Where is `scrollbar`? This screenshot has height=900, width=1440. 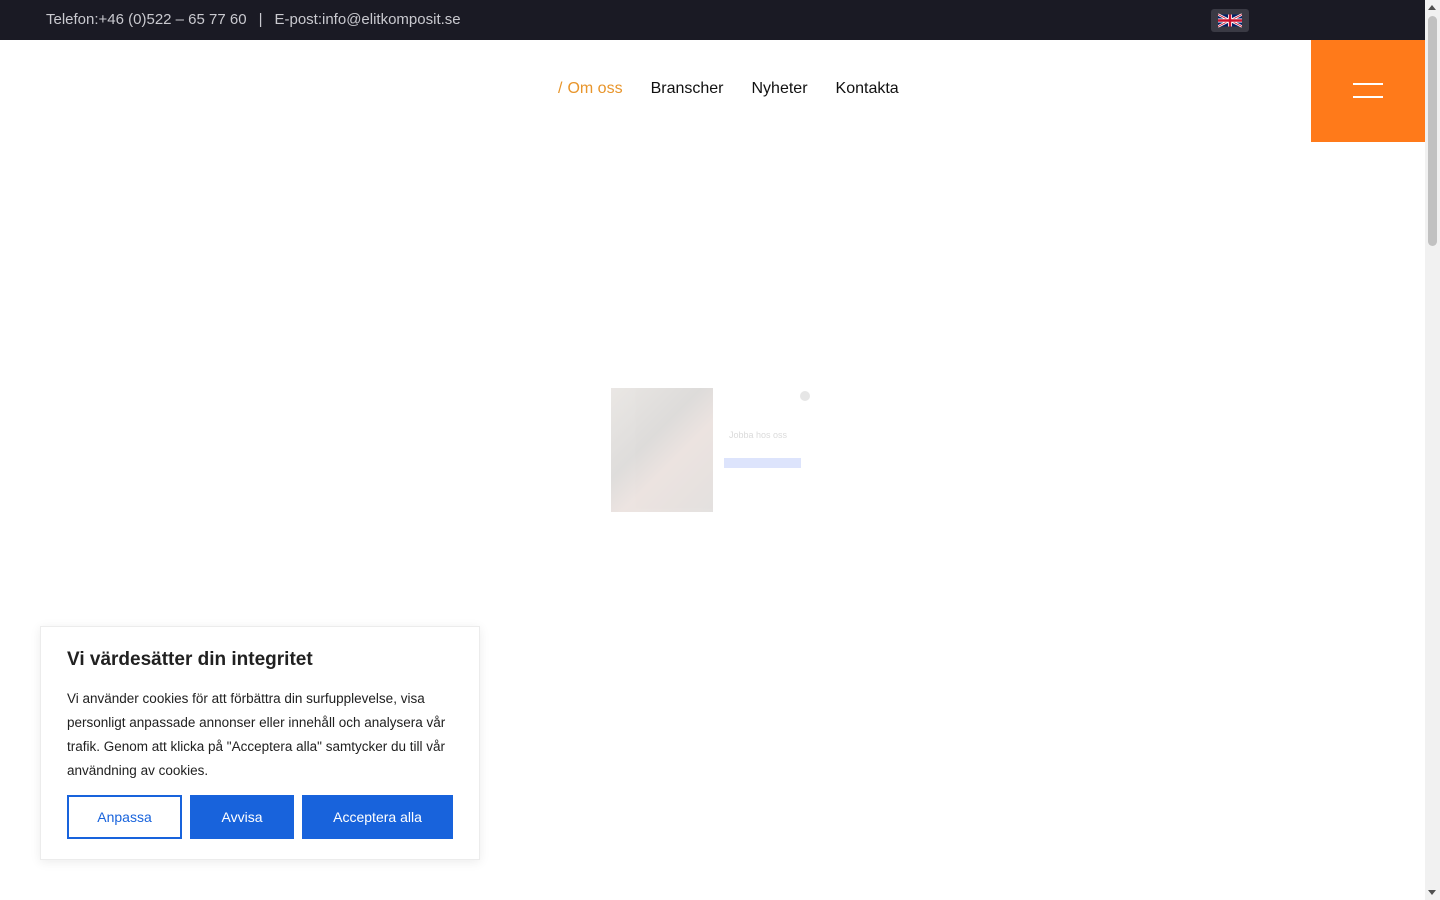 scrollbar is located at coordinates (1432, 450).